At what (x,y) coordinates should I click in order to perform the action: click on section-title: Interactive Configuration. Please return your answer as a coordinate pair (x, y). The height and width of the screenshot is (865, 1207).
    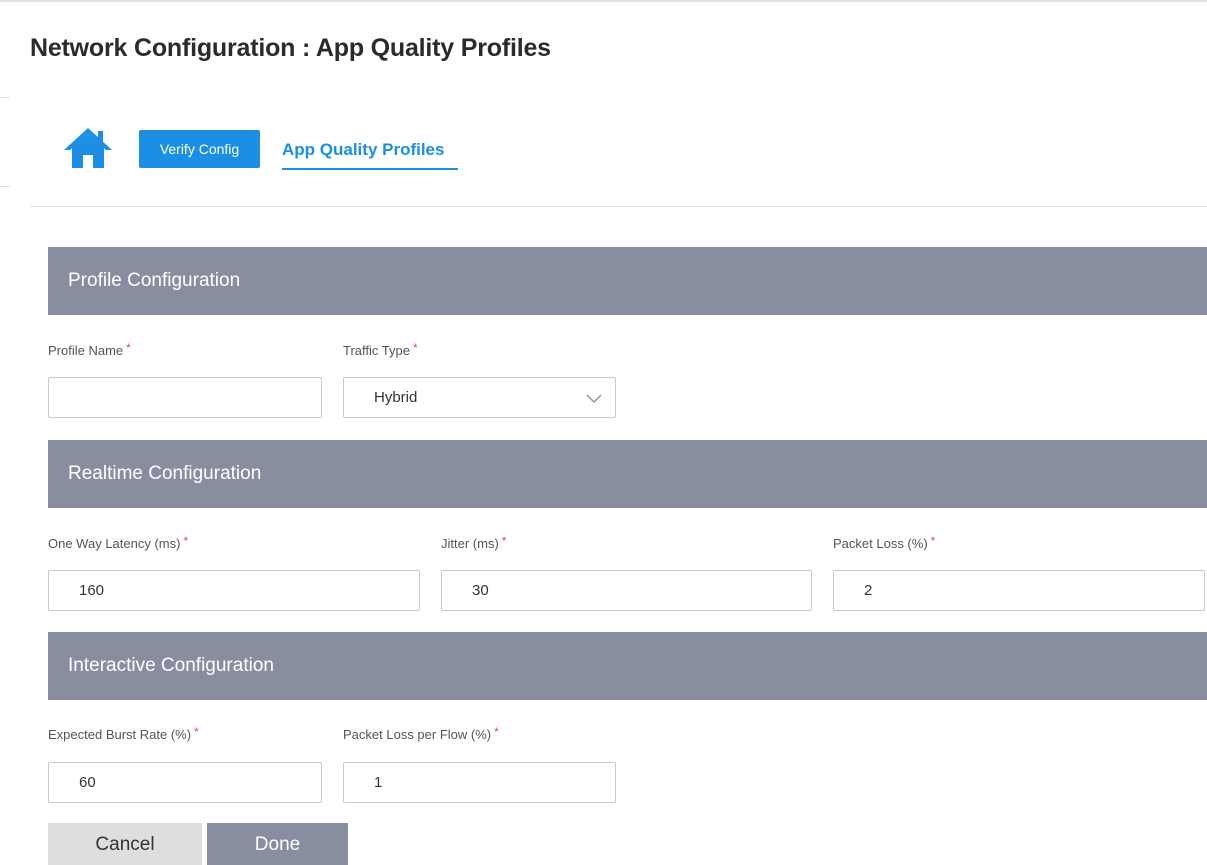
    Looking at the image, I should click on (171, 665).